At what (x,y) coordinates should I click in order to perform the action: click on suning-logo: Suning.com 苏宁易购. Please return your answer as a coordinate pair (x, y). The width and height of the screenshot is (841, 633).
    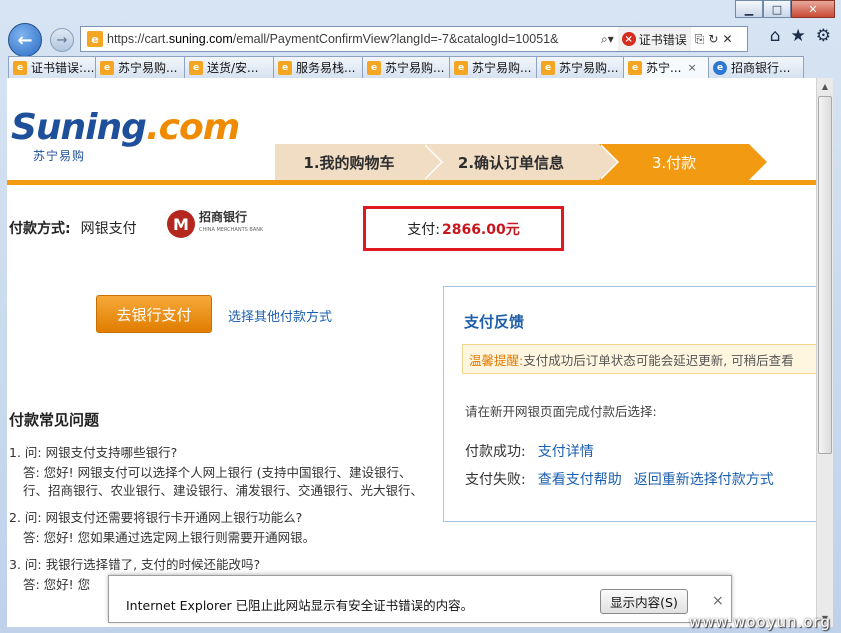
    Looking at the image, I should click on (125, 136).